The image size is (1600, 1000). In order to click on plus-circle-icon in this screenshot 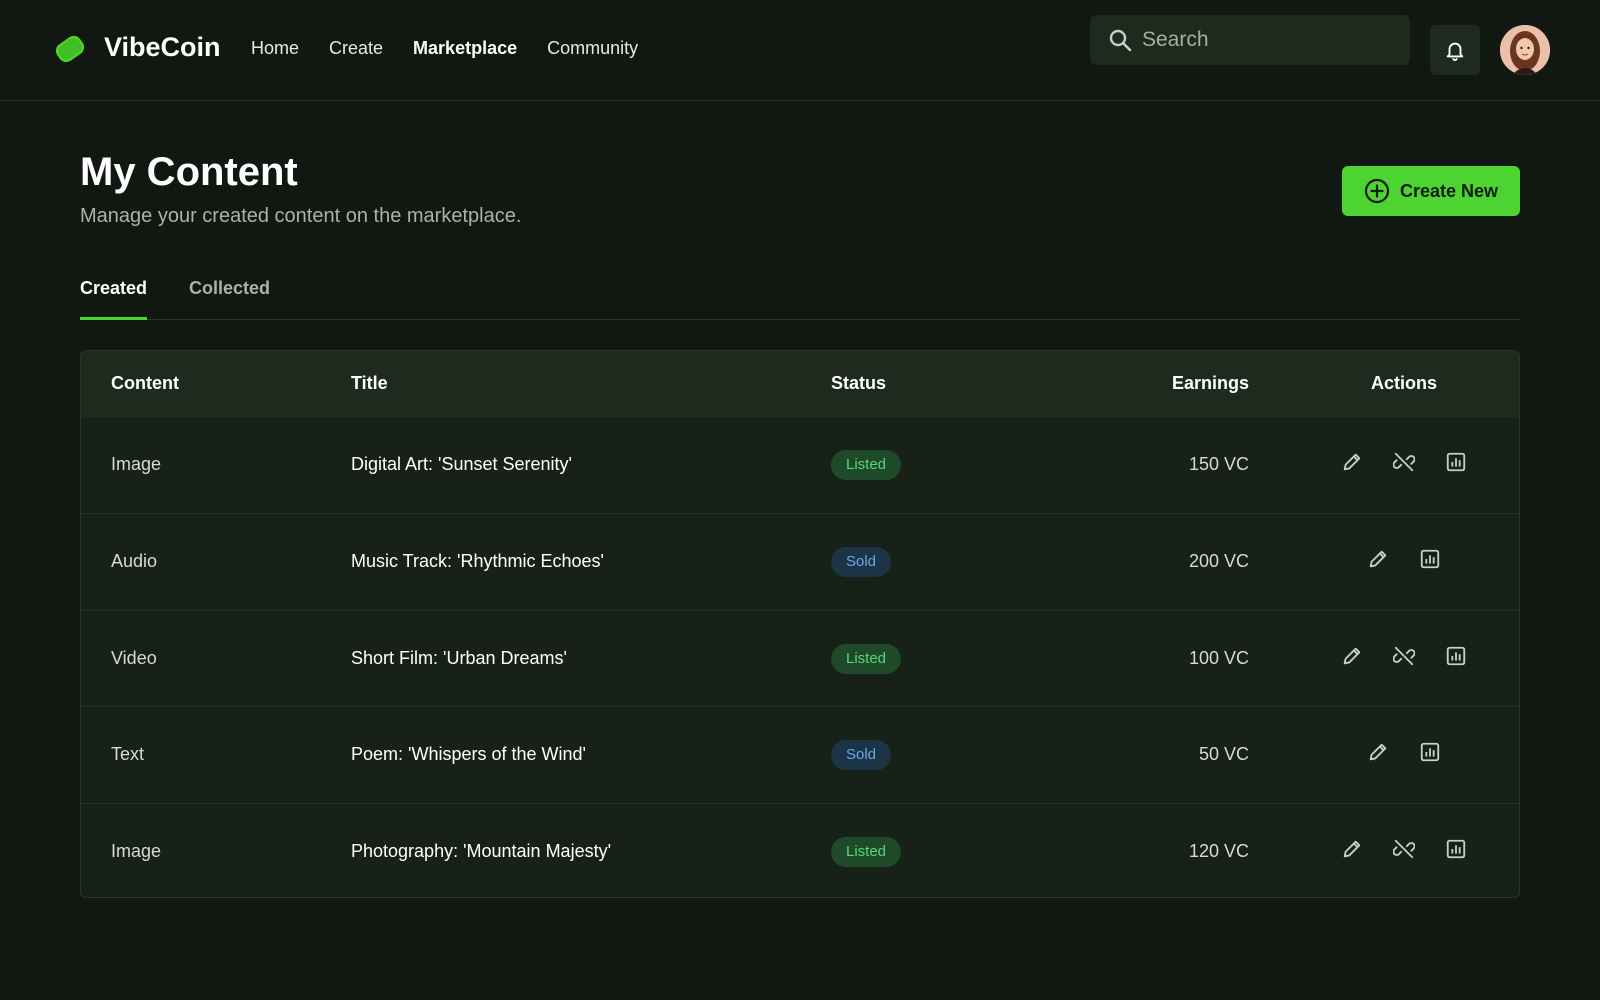, I will do `click(1377, 191)`.